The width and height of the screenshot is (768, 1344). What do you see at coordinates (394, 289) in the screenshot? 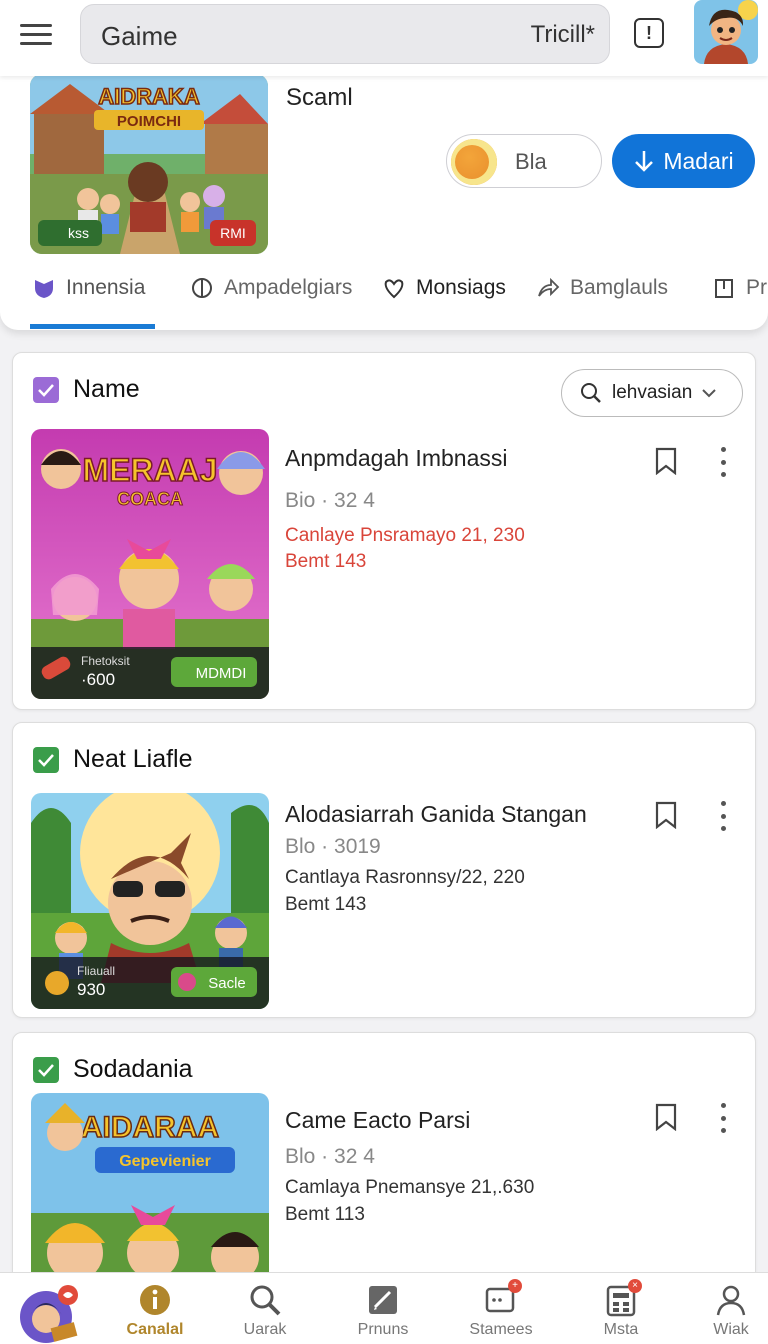
I see `heart-hand-icon` at bounding box center [394, 289].